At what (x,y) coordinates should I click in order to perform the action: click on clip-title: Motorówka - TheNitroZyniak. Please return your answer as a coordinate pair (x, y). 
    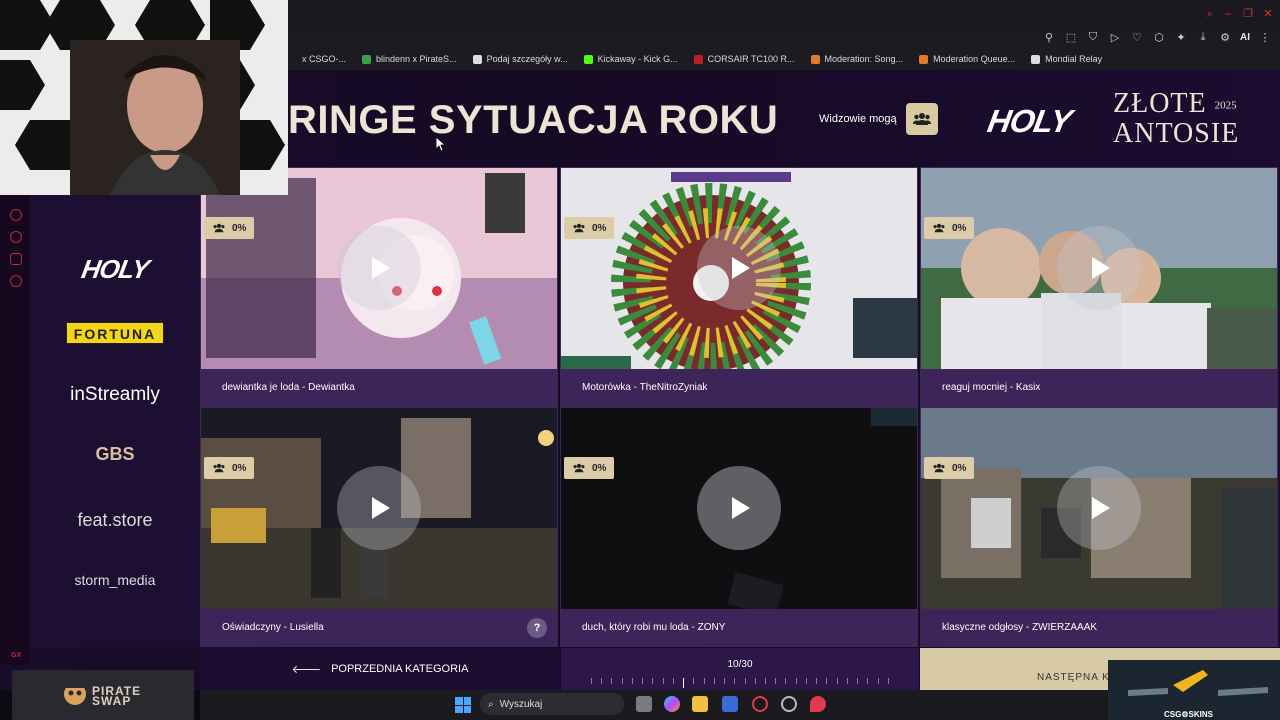
    Looking at the image, I should click on (739, 387).